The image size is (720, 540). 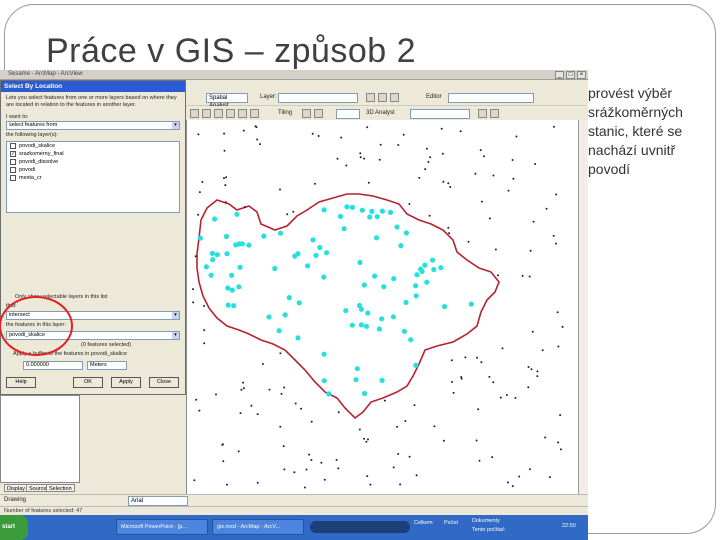 What do you see at coordinates (370, 97) in the screenshot?
I see `zoom-in-icon` at bounding box center [370, 97].